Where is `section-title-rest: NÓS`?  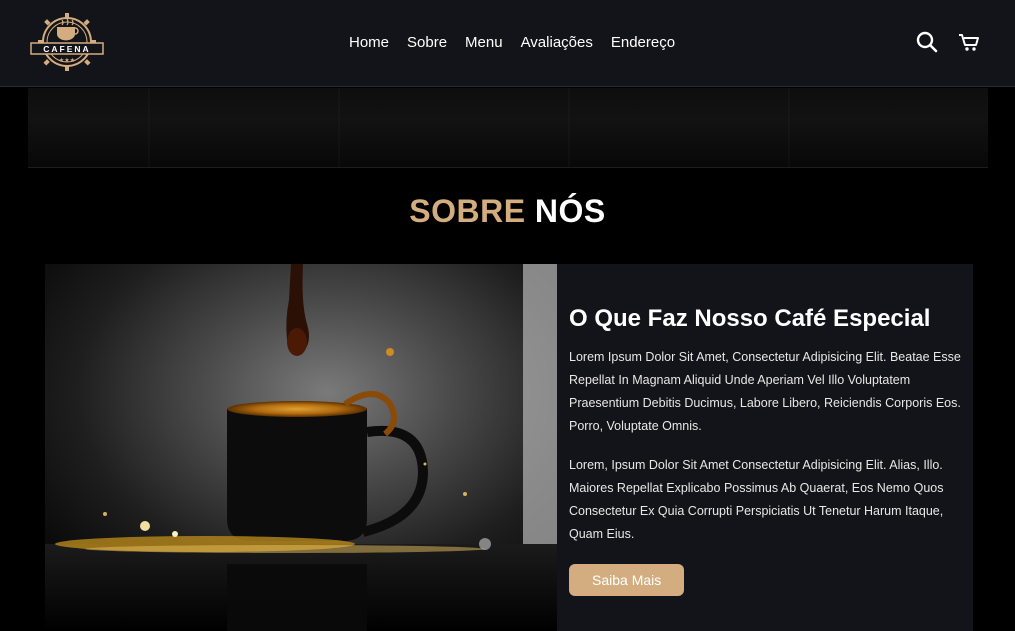
section-title-rest: NÓS is located at coordinates (570, 211).